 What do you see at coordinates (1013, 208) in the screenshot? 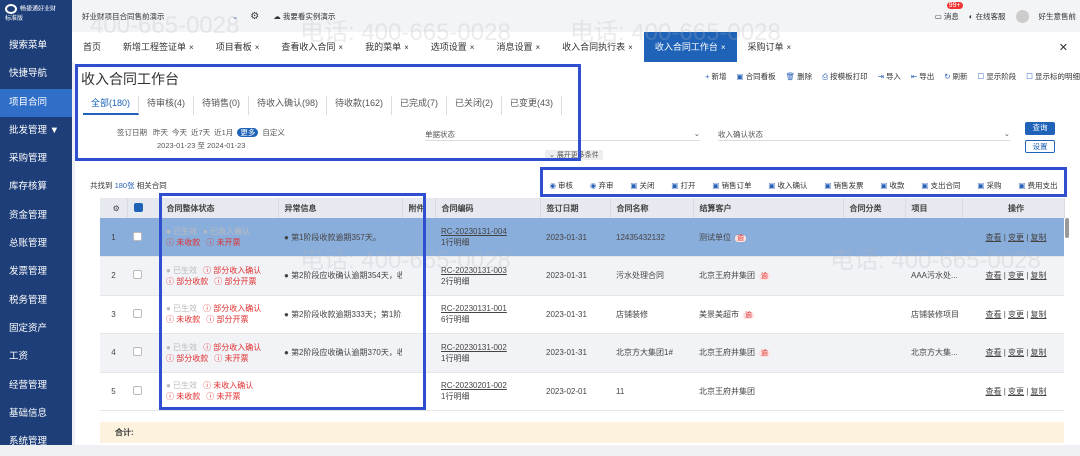
I see `column-header: 操作` at bounding box center [1013, 208].